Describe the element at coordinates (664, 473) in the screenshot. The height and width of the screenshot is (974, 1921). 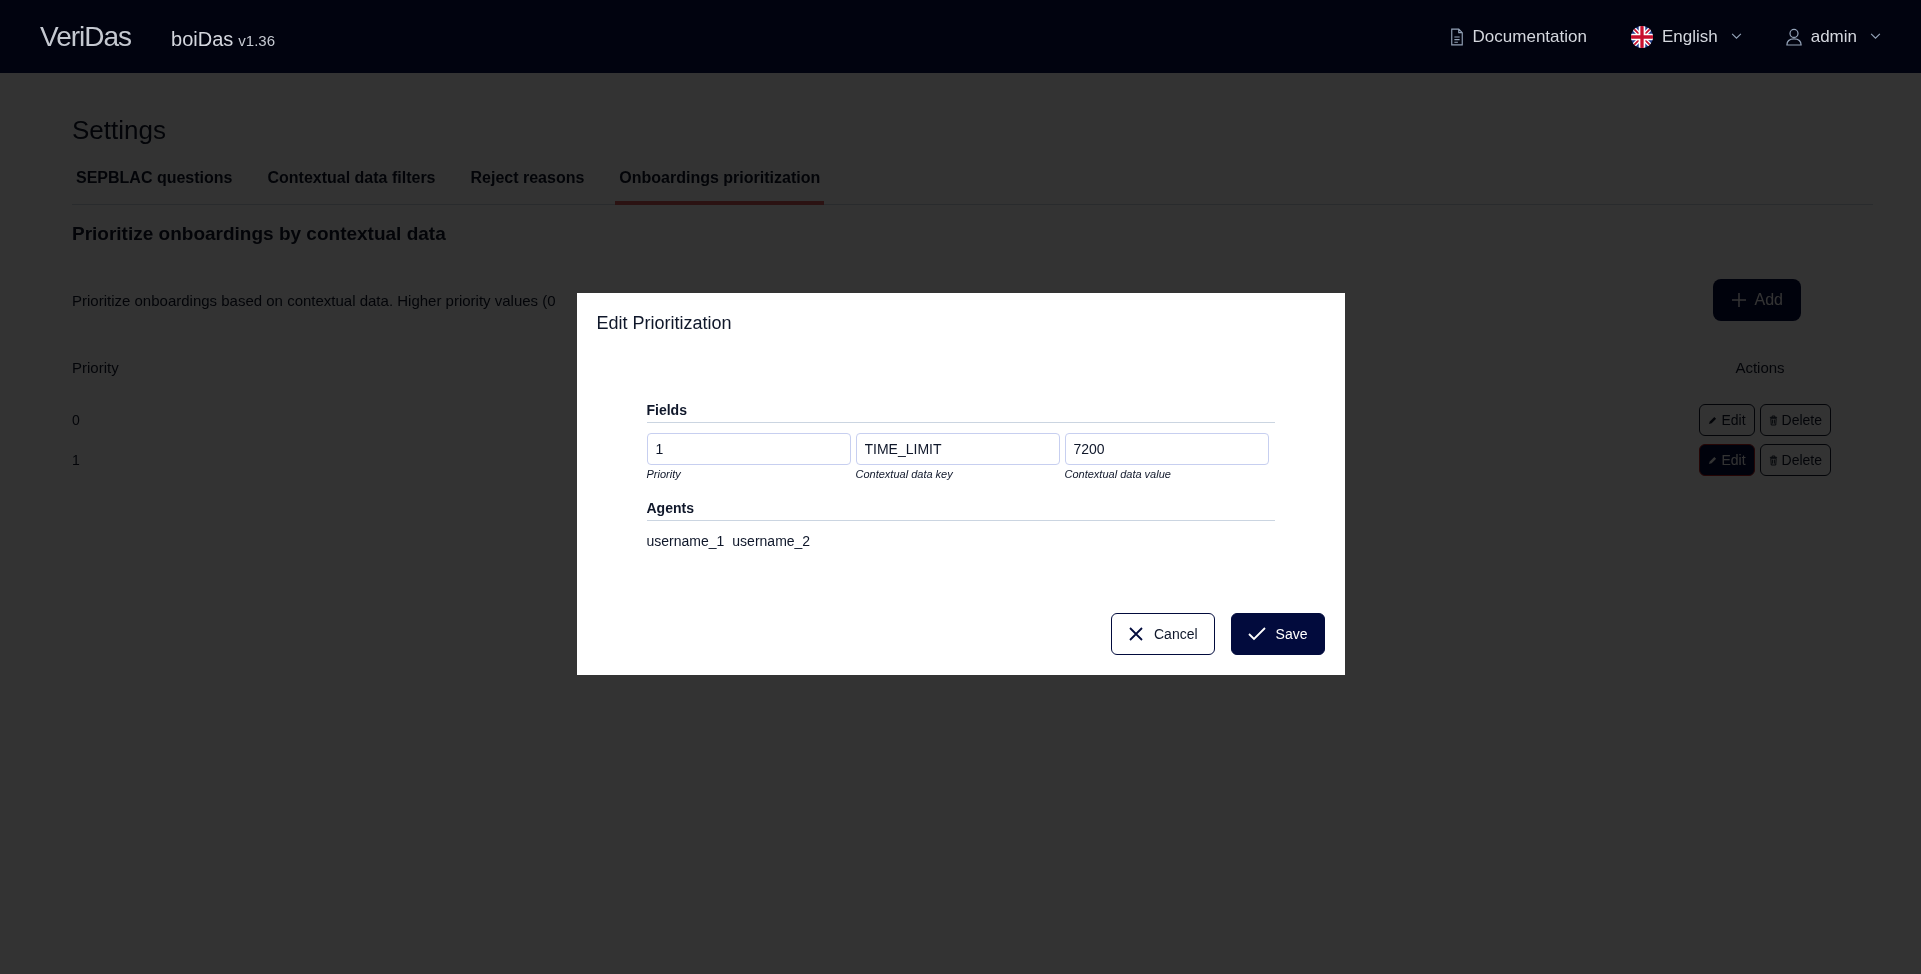
I see `field-caption: Priority` at that location.